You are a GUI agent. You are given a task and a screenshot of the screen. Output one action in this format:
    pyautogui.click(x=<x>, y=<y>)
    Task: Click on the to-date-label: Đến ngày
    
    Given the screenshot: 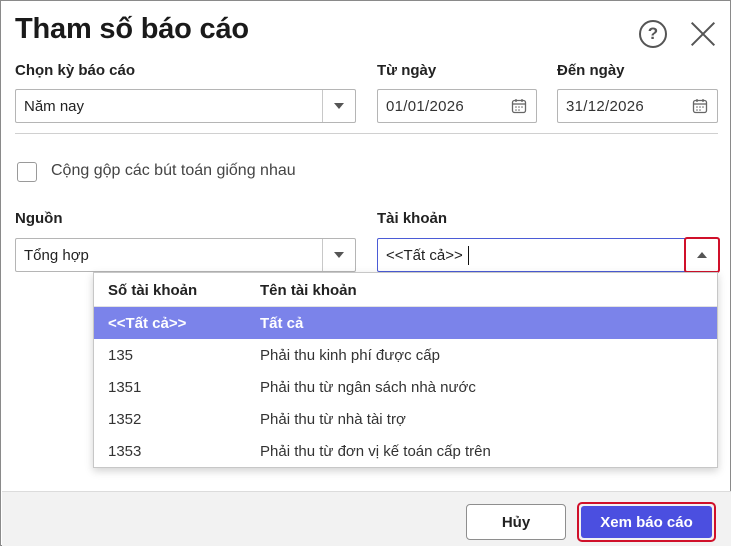 What is the action you would take?
    pyautogui.click(x=591, y=70)
    